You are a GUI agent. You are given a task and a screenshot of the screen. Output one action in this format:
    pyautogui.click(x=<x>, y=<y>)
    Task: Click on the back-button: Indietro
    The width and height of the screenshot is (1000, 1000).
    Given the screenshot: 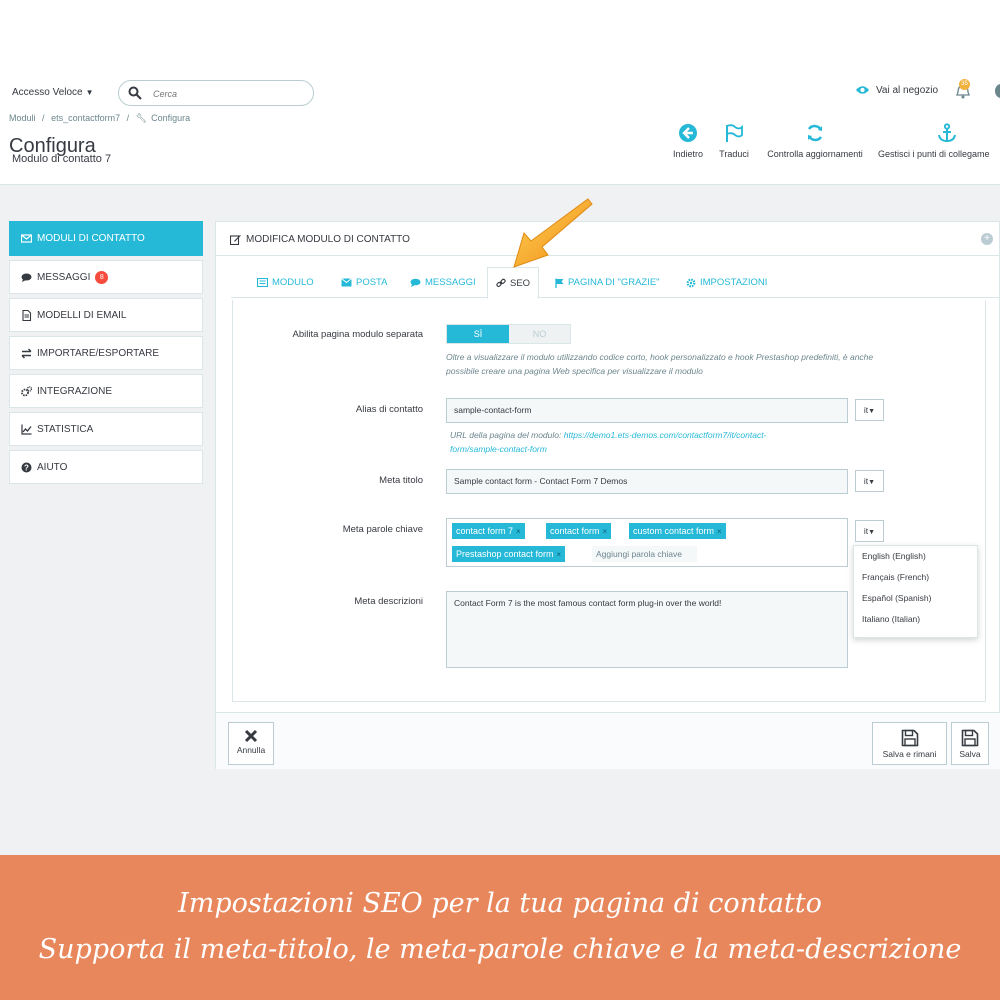 What is the action you would take?
    pyautogui.click(x=688, y=141)
    